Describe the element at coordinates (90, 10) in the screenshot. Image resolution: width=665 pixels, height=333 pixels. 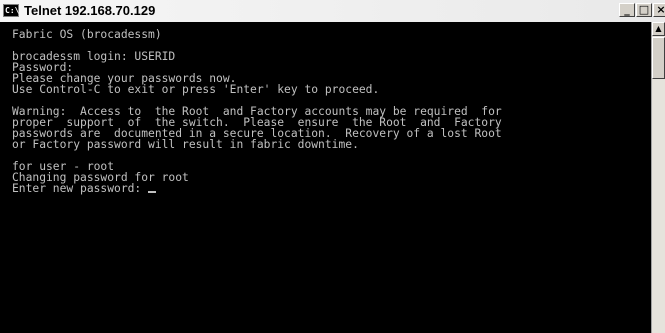
I see `window-title: Telnet 192.168.70.129` at that location.